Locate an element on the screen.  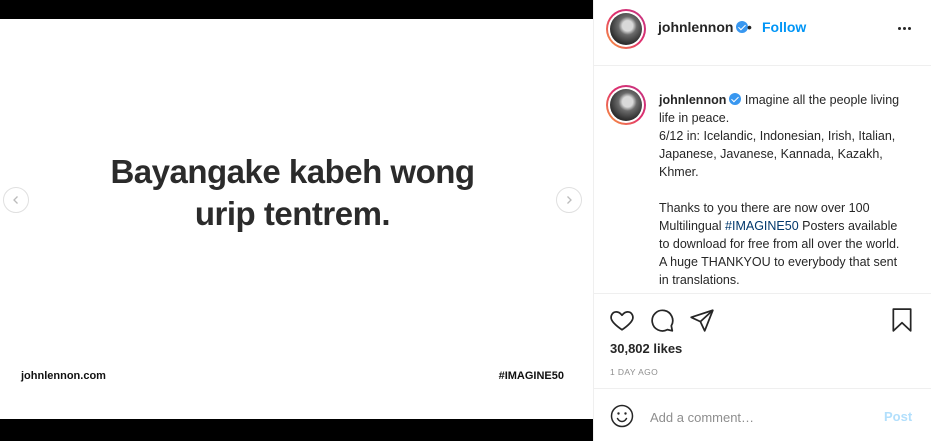
caption-avatar is located at coordinates (626, 105).